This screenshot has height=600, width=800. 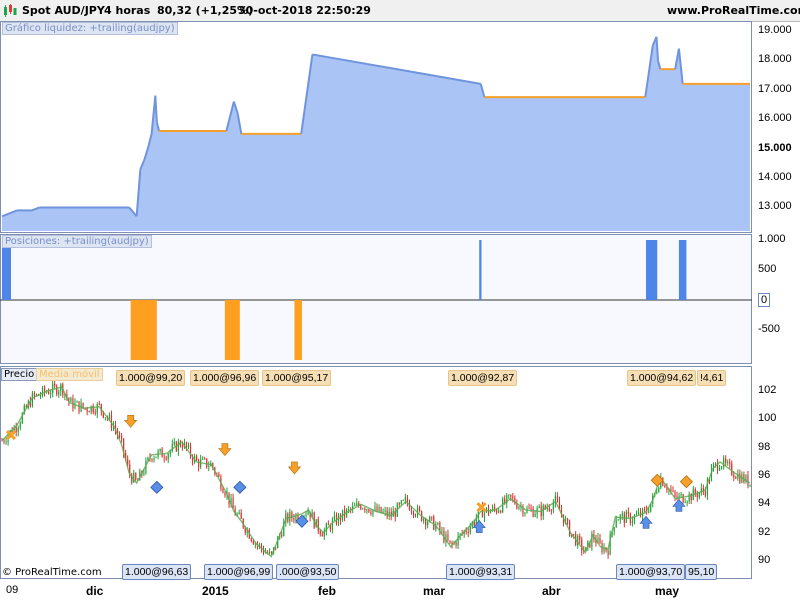 What do you see at coordinates (151, 378) in the screenshot?
I see `entry-tag-1: 1.000@99,20` at bounding box center [151, 378].